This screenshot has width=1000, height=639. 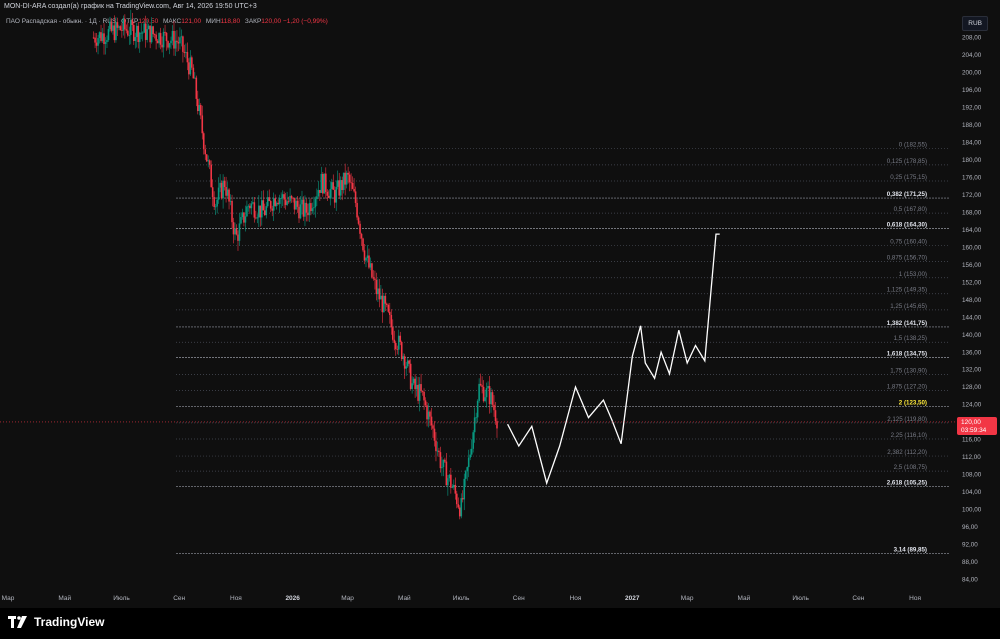 What do you see at coordinates (910, 338) in the screenshot?
I see `fib-level-label: 1,5 (138,25)` at bounding box center [910, 338].